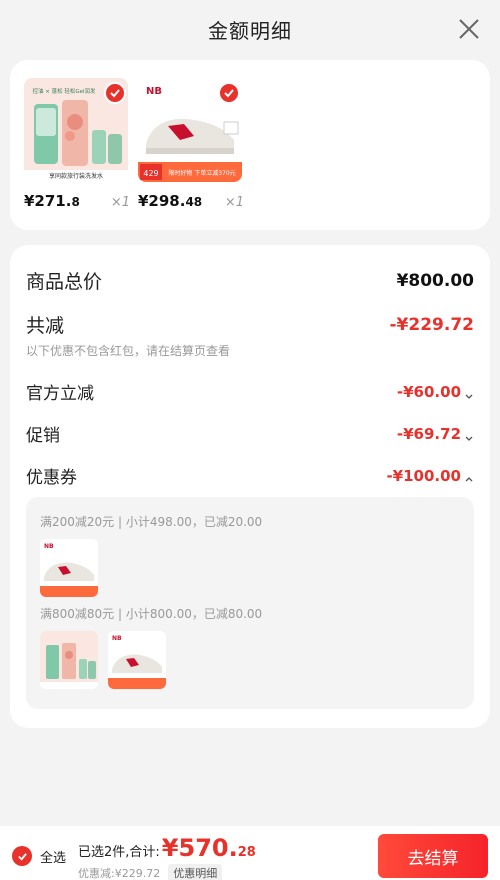 Image resolution: width=500 pixels, height=880 pixels. I want to click on product-item: 享同款旅行装洗发水 控油 × 蓬松 轻松Gel润发 ¥271.8 ×1, so click(77, 144).